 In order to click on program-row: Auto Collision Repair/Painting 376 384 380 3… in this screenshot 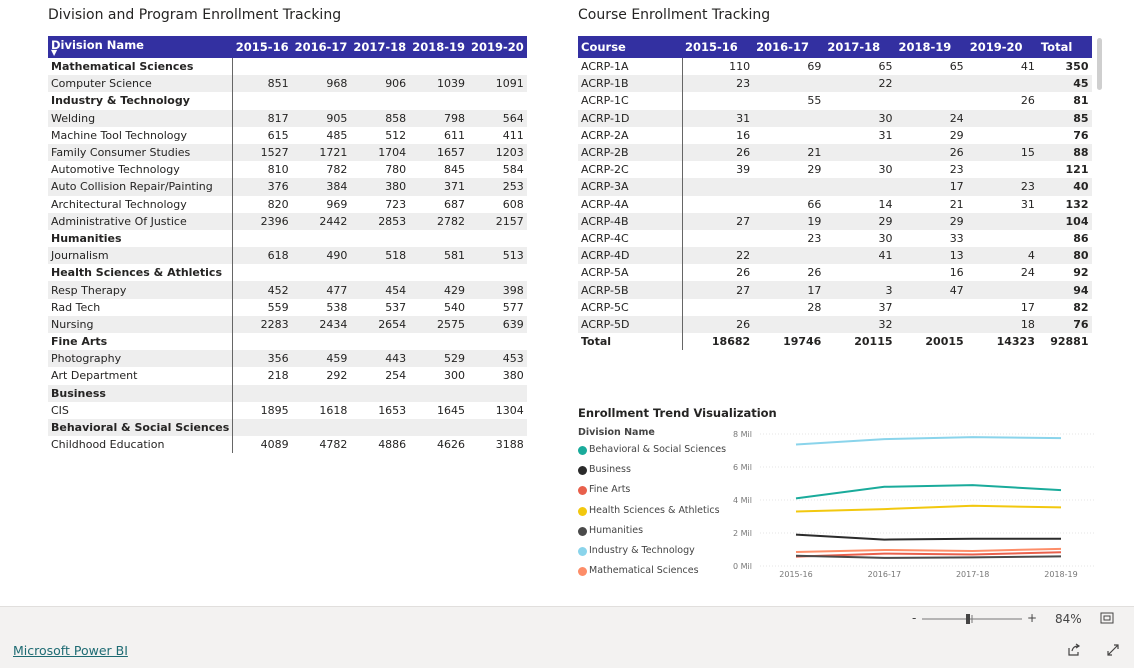, I will do `click(287, 187)`.